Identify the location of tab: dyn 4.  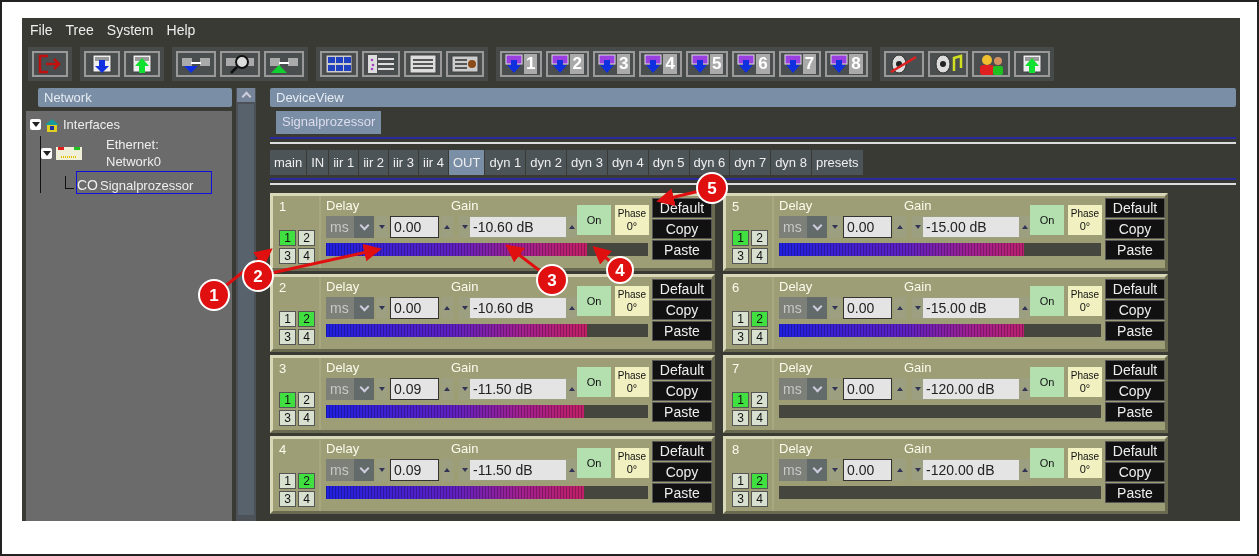
(627, 162).